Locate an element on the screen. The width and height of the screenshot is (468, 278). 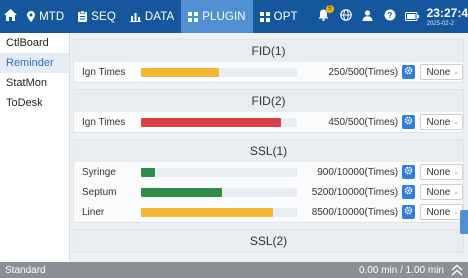
card-title: FID(2) is located at coordinates (268, 101).